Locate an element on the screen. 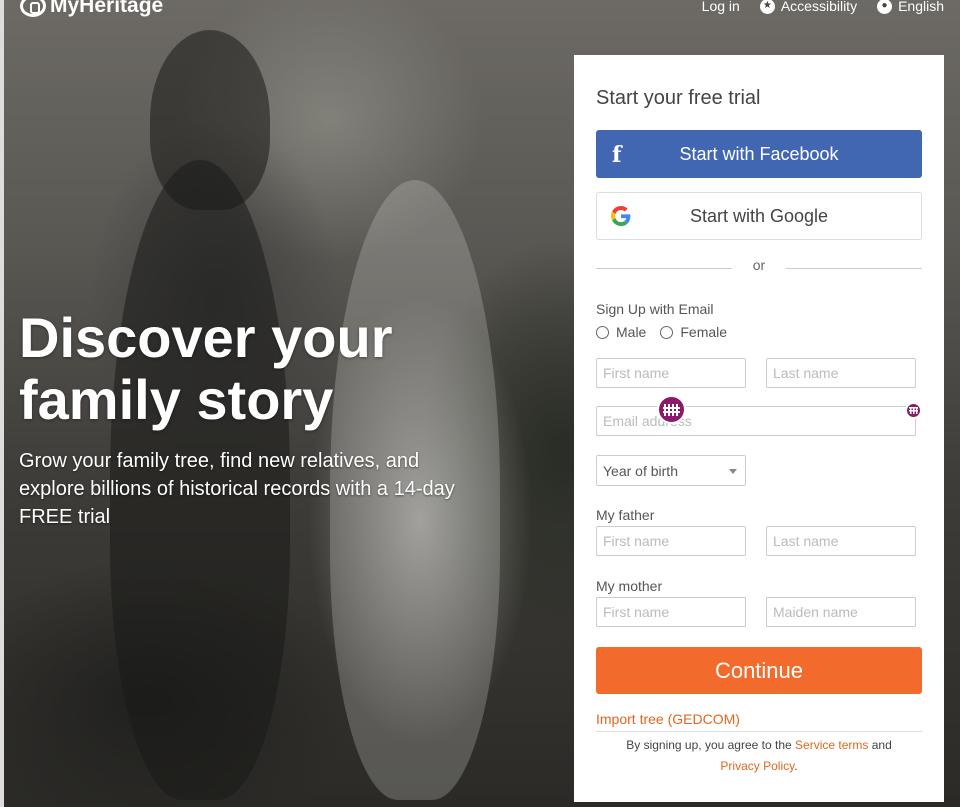  google-button-label: Start with Google is located at coordinates (759, 215).